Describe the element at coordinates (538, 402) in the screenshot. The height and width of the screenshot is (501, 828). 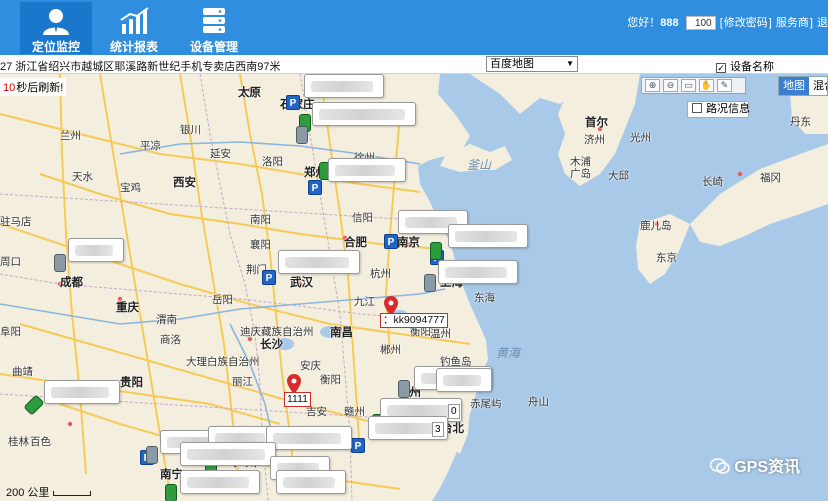
I see `city-label: 舟山` at that location.